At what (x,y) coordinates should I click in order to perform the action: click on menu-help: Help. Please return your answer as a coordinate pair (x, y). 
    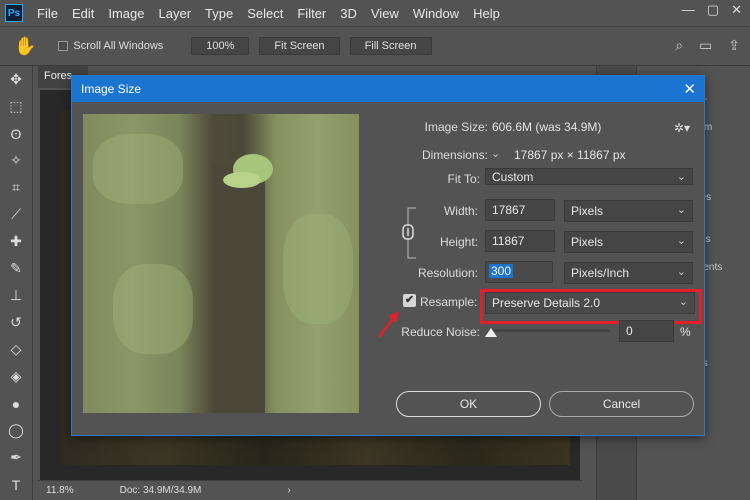
    Looking at the image, I should click on (486, 13).